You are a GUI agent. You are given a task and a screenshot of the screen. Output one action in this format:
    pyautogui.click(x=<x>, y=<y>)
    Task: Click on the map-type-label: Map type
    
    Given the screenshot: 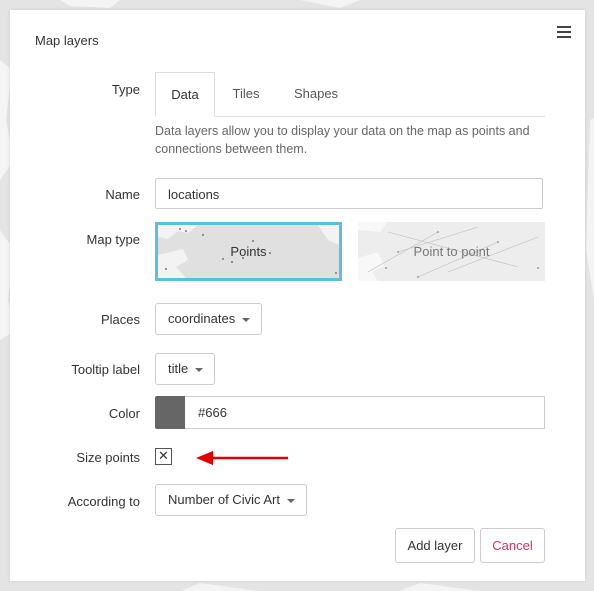 What is the action you would take?
    pyautogui.click(x=113, y=239)
    